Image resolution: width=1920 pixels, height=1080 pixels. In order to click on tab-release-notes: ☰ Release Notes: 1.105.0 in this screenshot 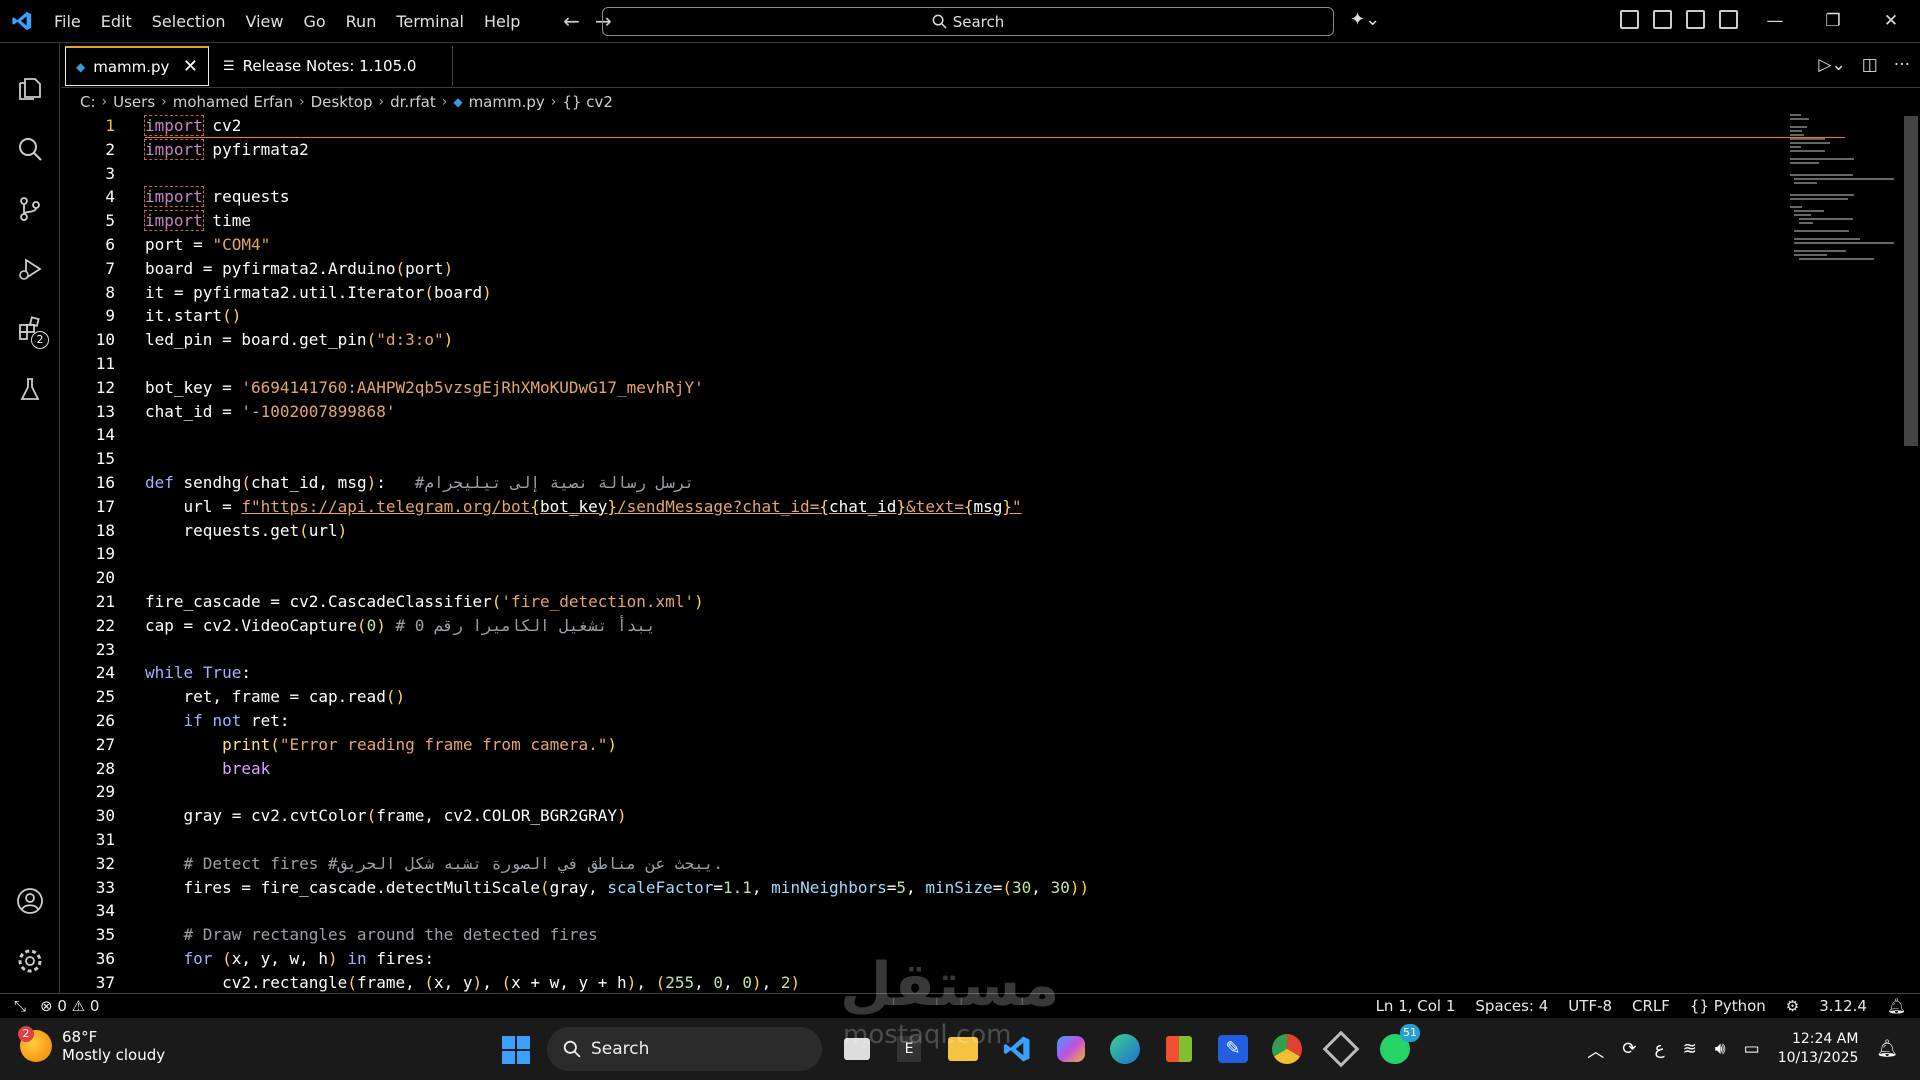, I will do `click(333, 66)`.